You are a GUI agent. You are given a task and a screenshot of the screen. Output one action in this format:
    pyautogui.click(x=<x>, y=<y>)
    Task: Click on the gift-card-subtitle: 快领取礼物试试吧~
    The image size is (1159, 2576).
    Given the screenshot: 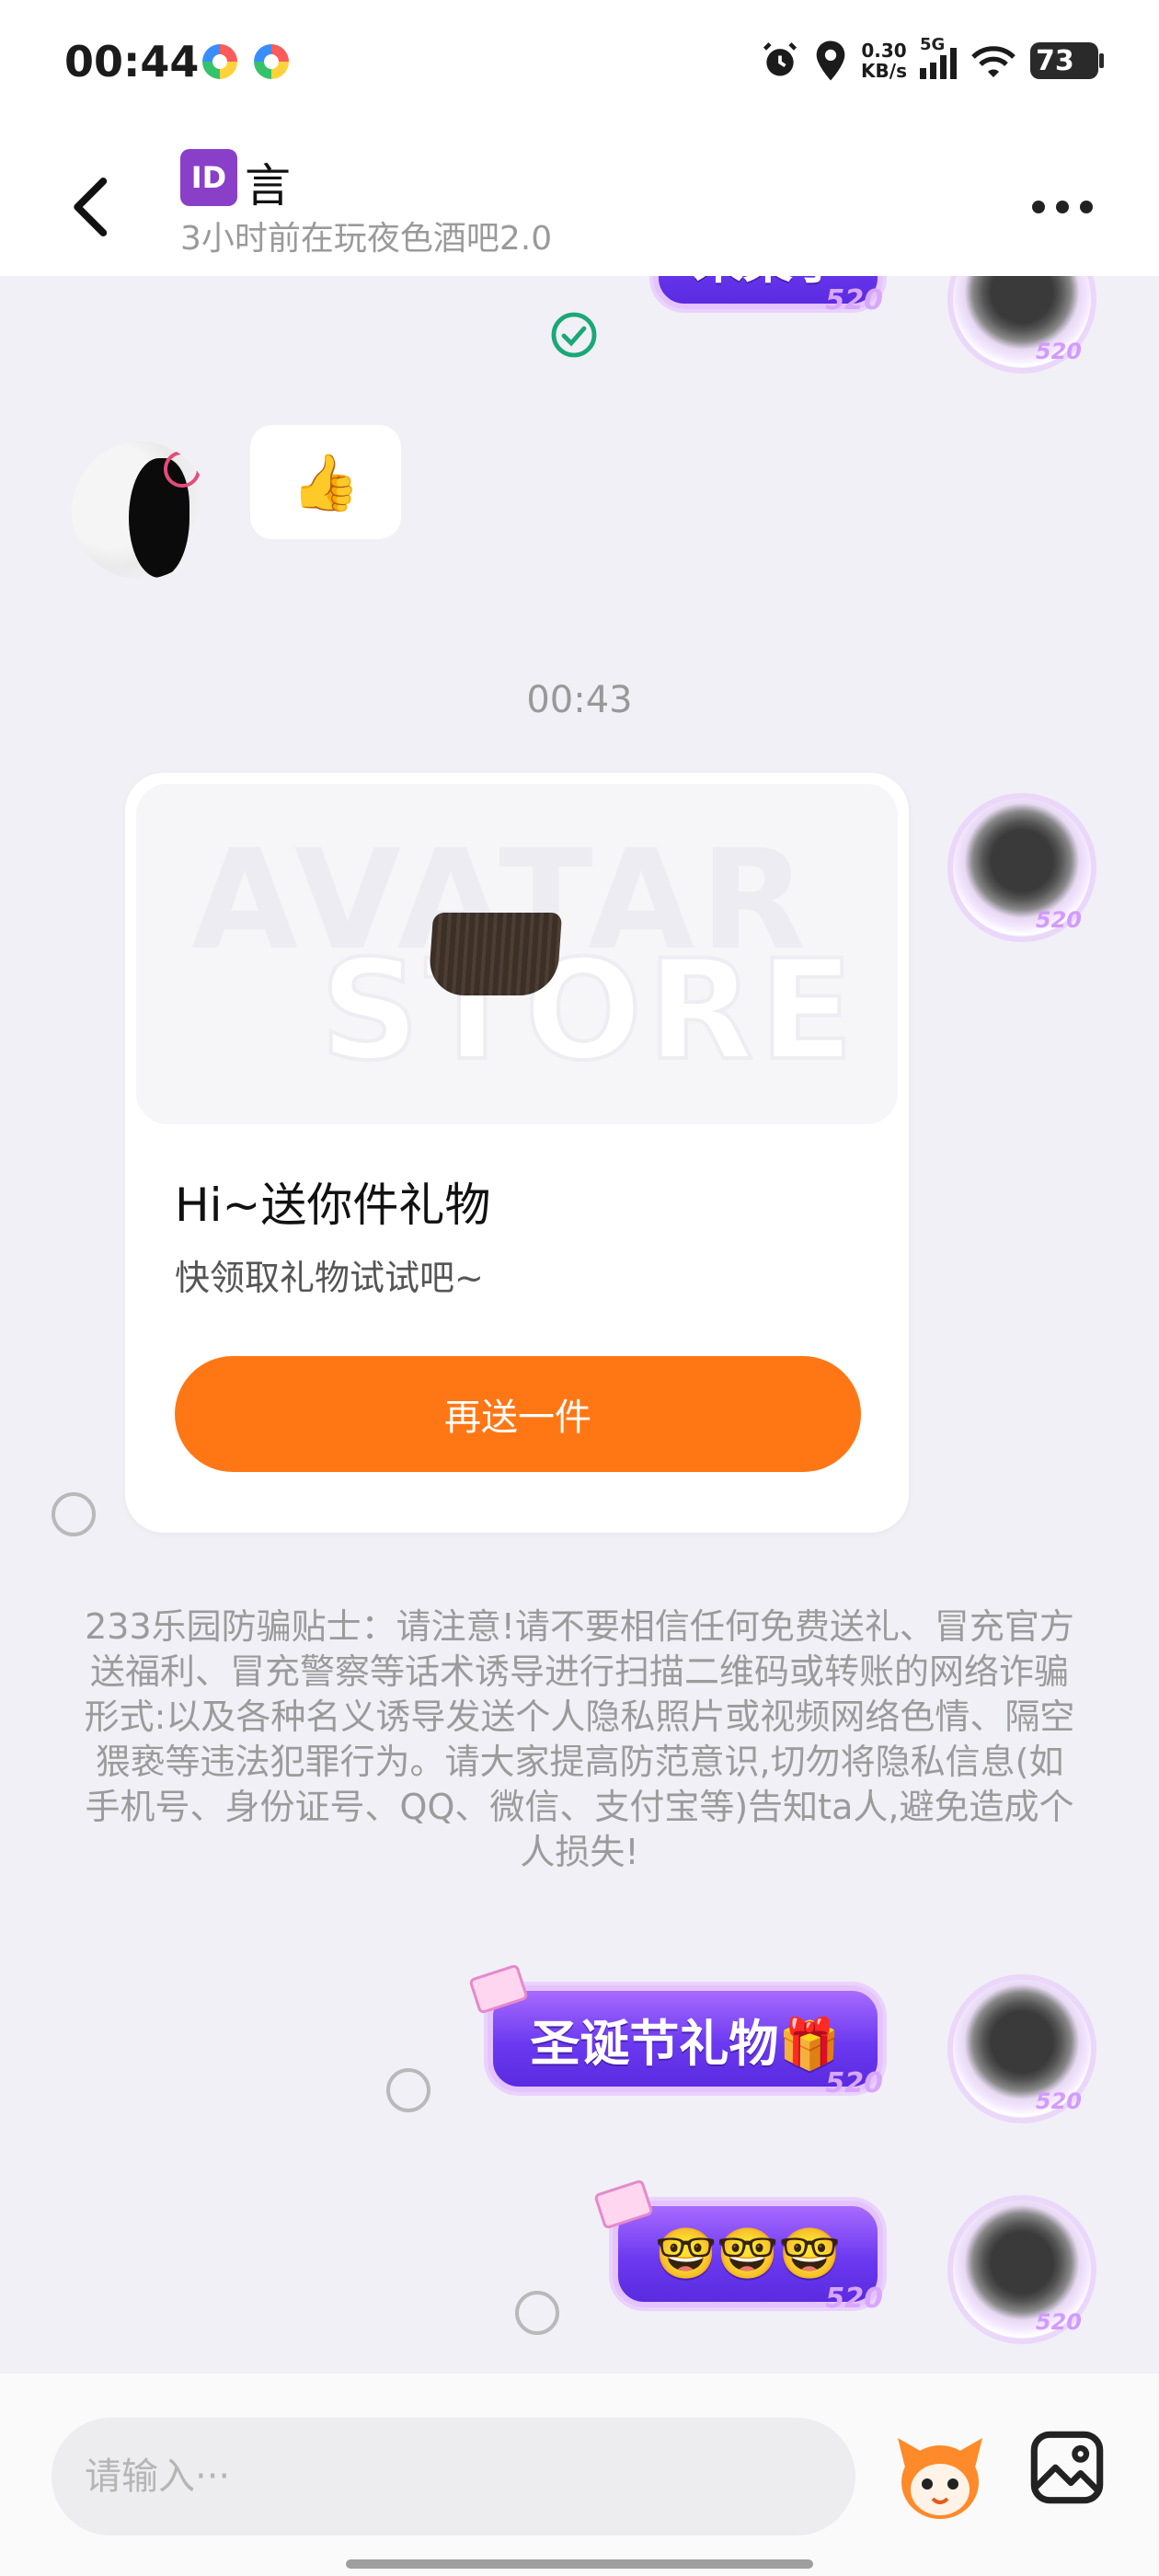 What is the action you would take?
    pyautogui.click(x=329, y=1278)
    